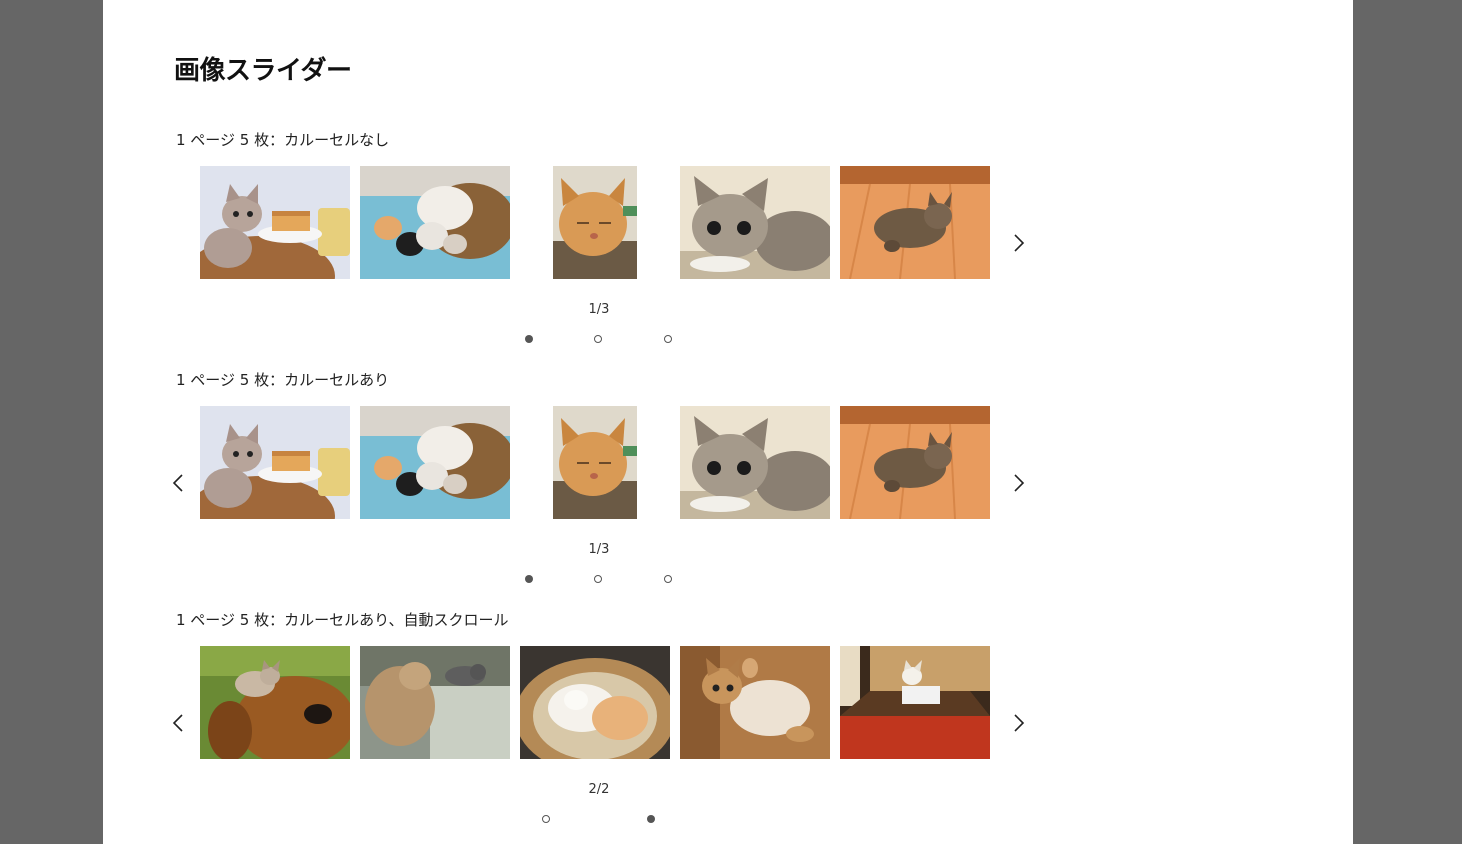 The image size is (1462, 844). What do you see at coordinates (263, 71) in the screenshot?
I see `page-title: 画像スライダー` at bounding box center [263, 71].